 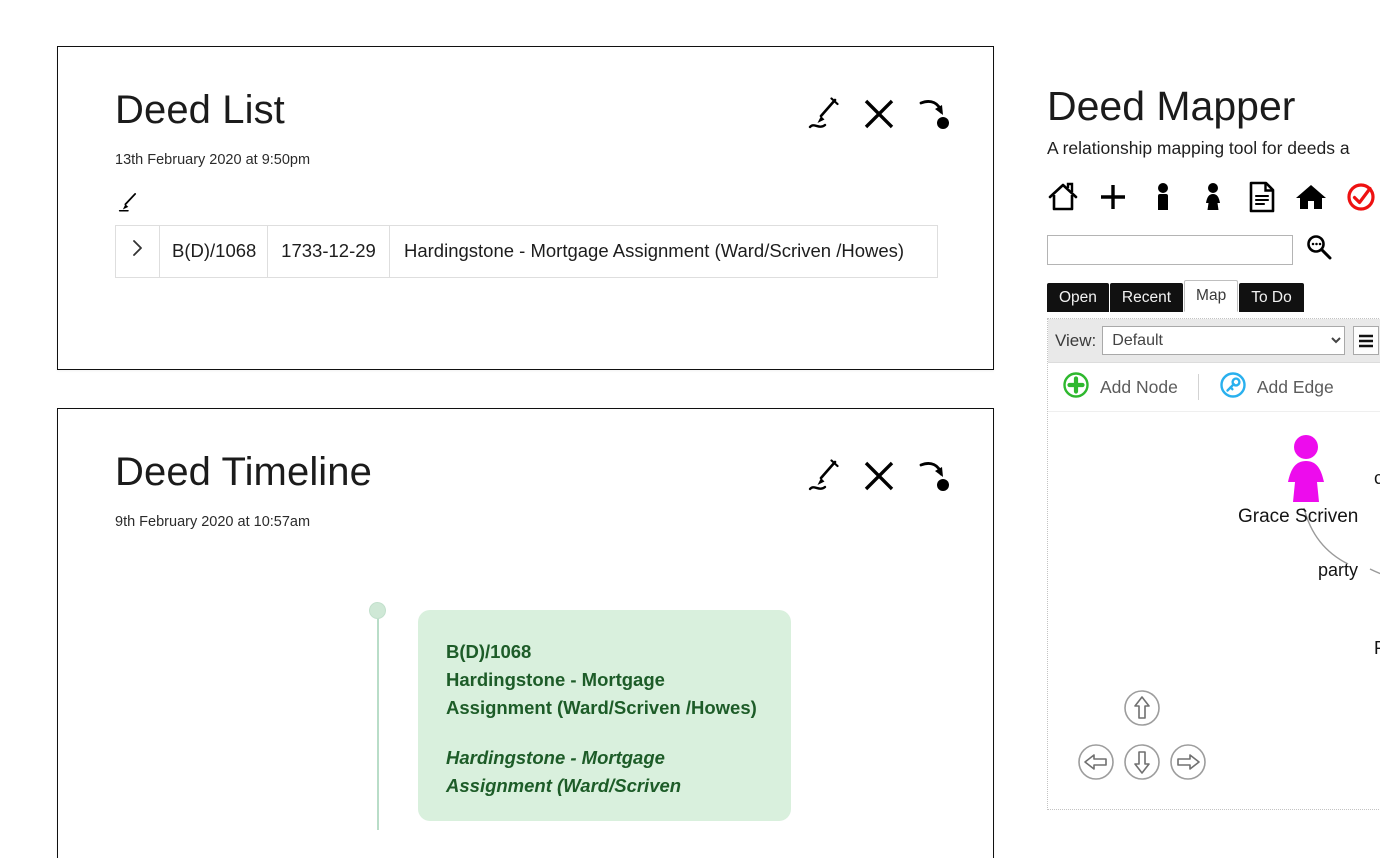 What do you see at coordinates (1361, 199) in the screenshot?
I see `red-check-circle-icon` at bounding box center [1361, 199].